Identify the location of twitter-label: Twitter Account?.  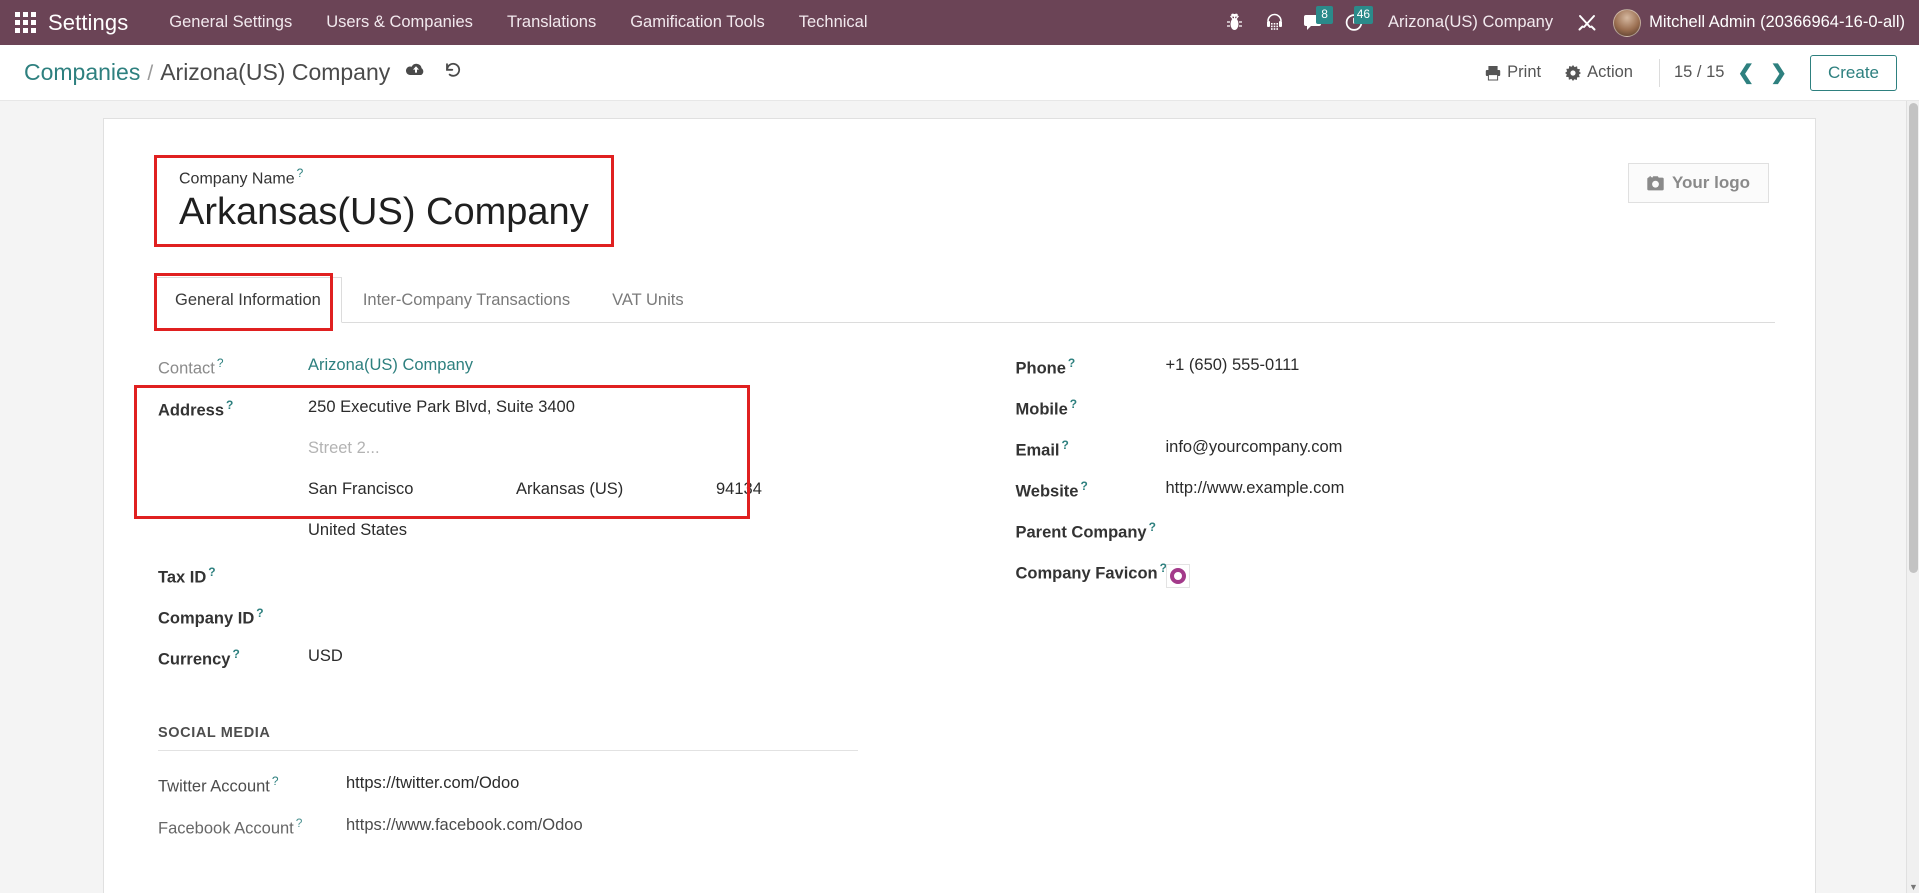
(252, 788).